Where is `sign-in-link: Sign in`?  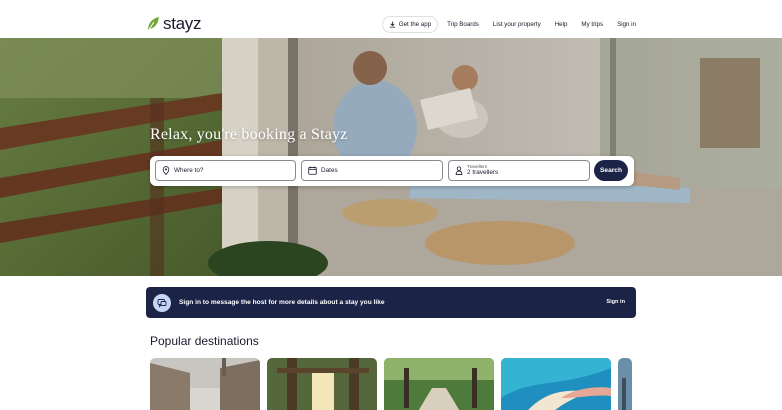
sign-in-link: Sign in is located at coordinates (626, 24).